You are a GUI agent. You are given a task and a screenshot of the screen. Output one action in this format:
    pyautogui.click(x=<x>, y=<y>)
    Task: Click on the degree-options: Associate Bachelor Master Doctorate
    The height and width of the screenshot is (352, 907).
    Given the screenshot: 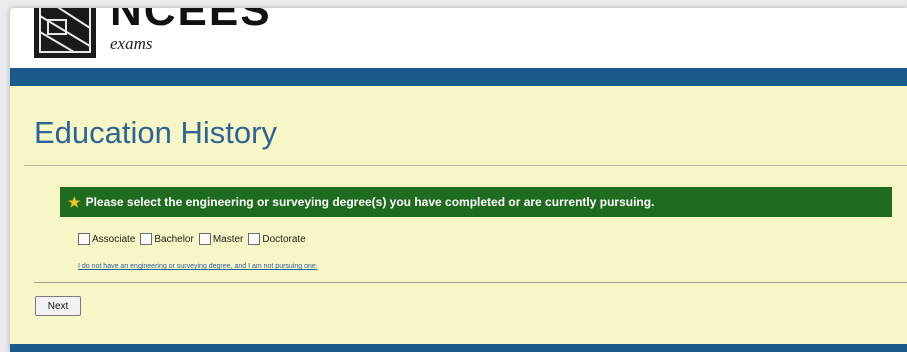 What is the action you would take?
    pyautogui.click(x=194, y=239)
    